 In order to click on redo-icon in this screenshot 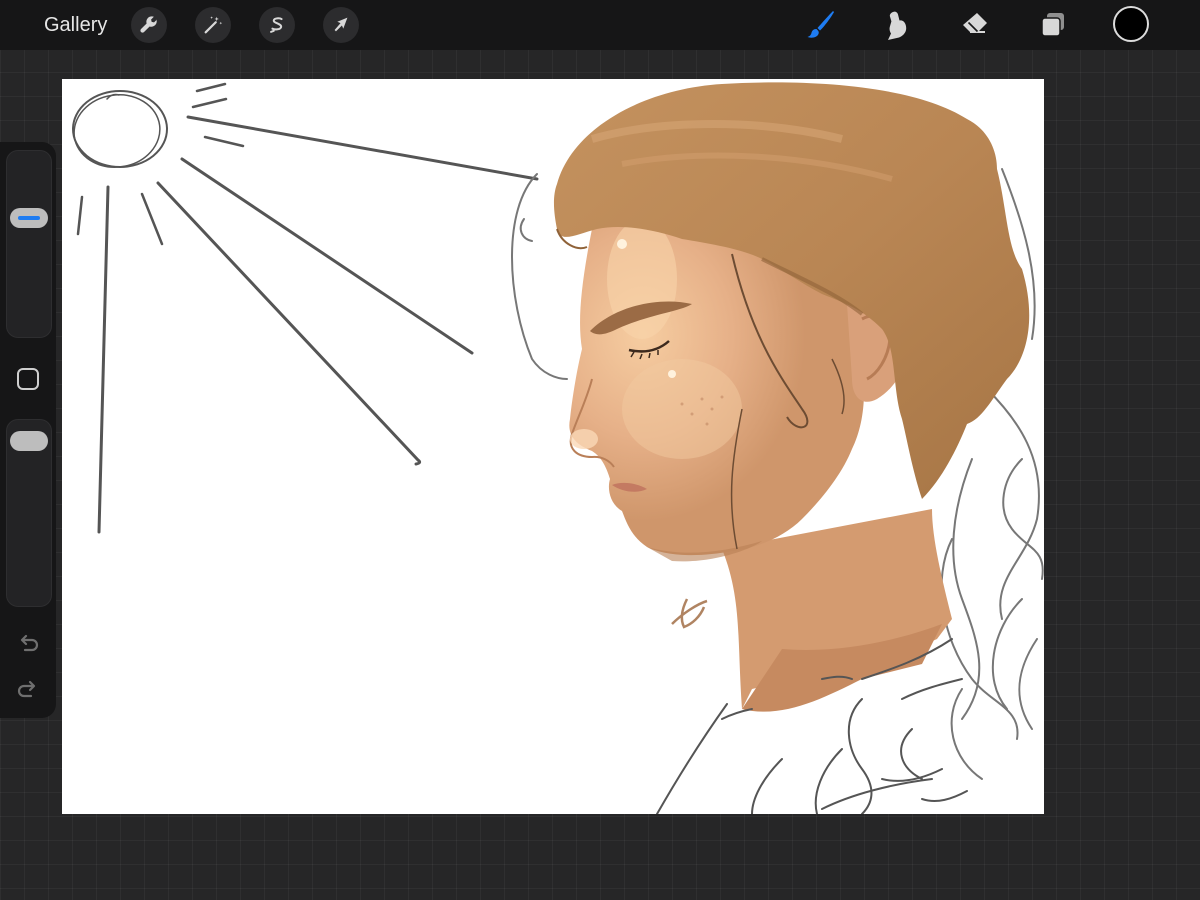, I will do `click(26, 689)`.